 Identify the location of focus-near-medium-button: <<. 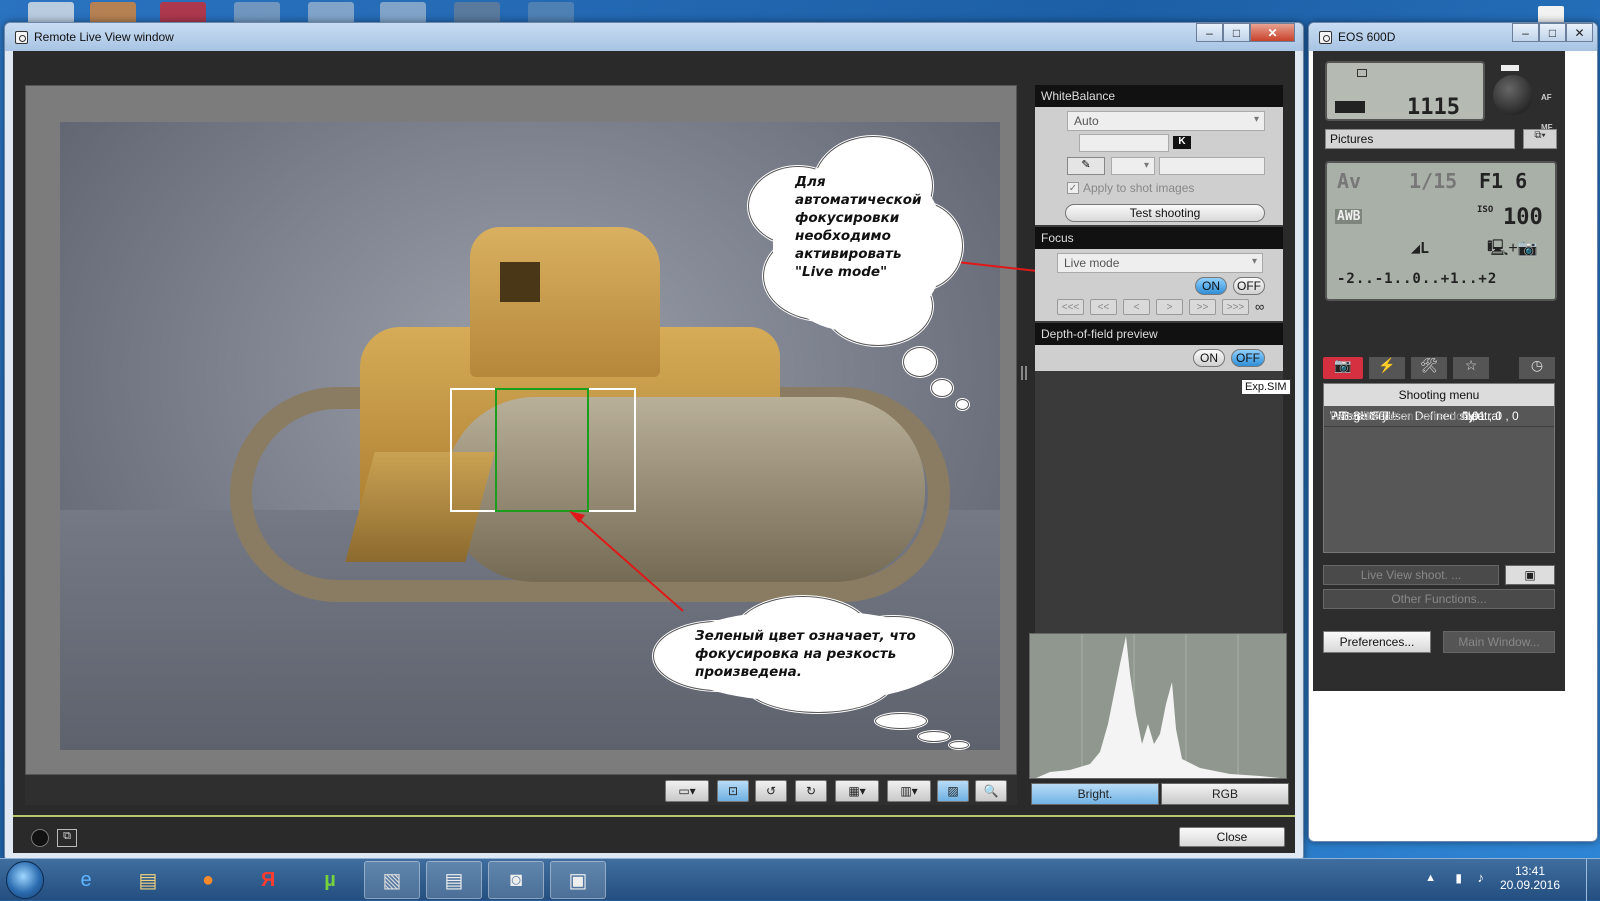
(1103, 307).